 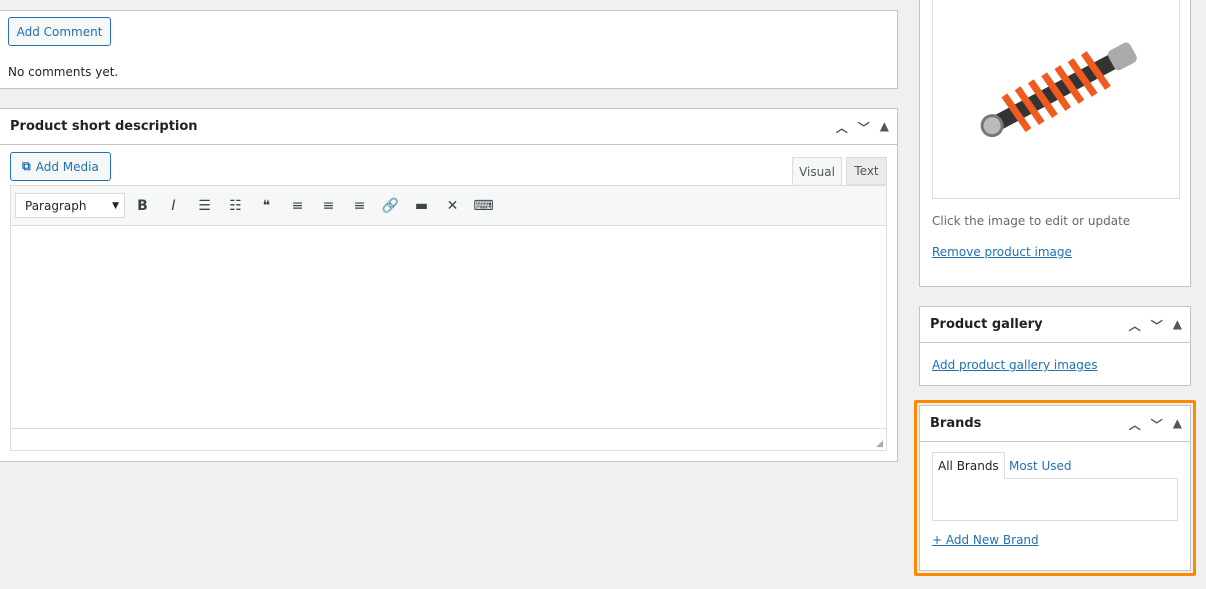 I want to click on keyboard-icon: ⌨, so click(x=483, y=206).